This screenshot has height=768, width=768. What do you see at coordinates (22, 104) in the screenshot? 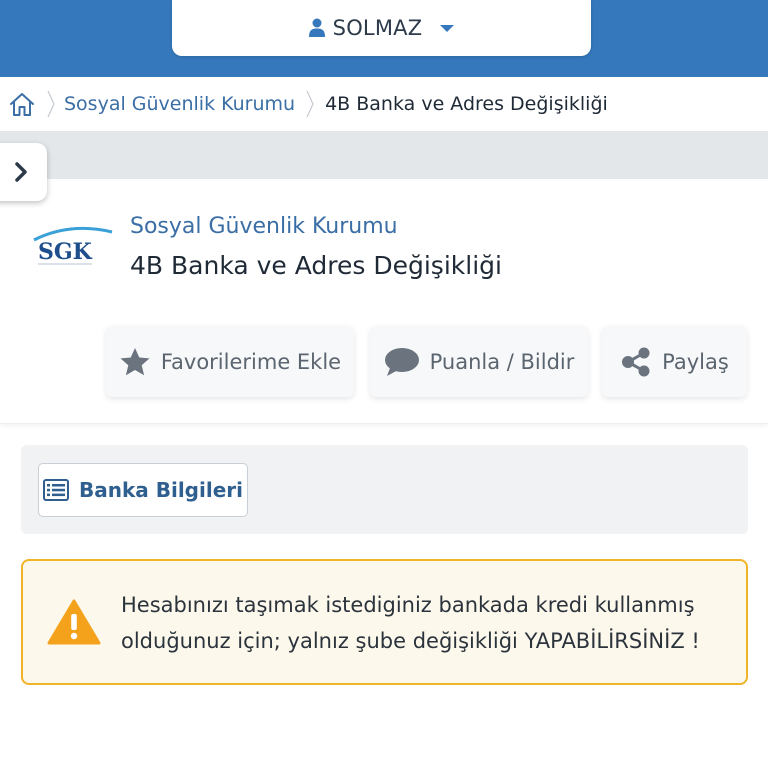
I see `home-icon` at bounding box center [22, 104].